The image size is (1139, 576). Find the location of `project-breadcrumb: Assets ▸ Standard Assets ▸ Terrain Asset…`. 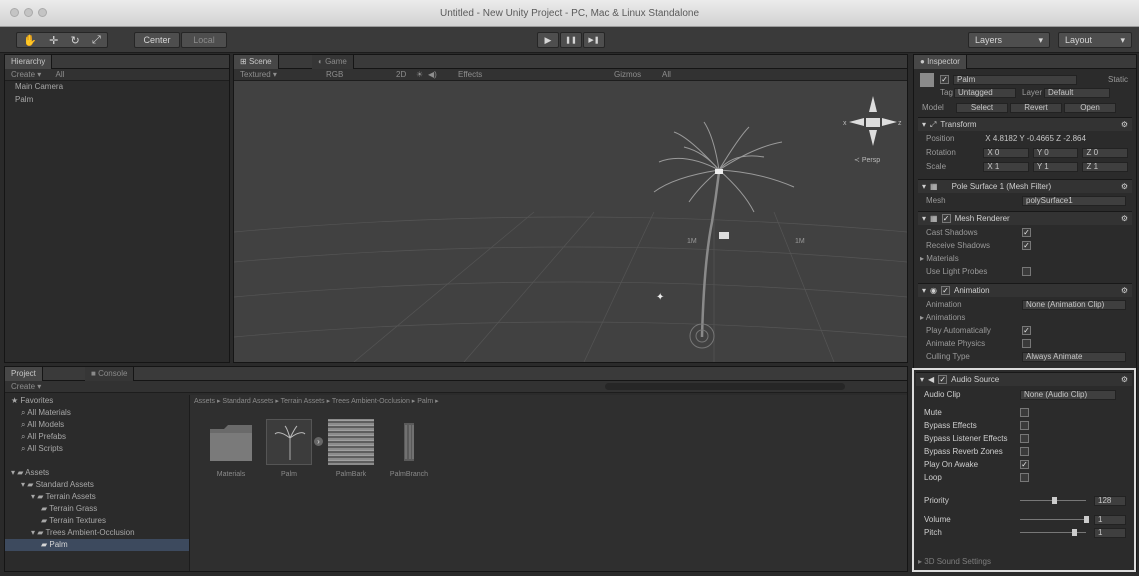

project-breadcrumb: Assets ▸ Standard Assets ▸ Terrain Asset… is located at coordinates (316, 401).